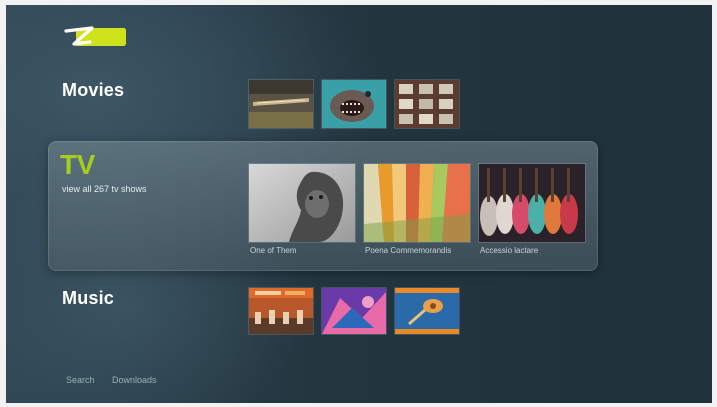 The image size is (717, 407). Describe the element at coordinates (509, 250) in the screenshot. I see `tv-show-caption-3: Accessio lactare` at that location.